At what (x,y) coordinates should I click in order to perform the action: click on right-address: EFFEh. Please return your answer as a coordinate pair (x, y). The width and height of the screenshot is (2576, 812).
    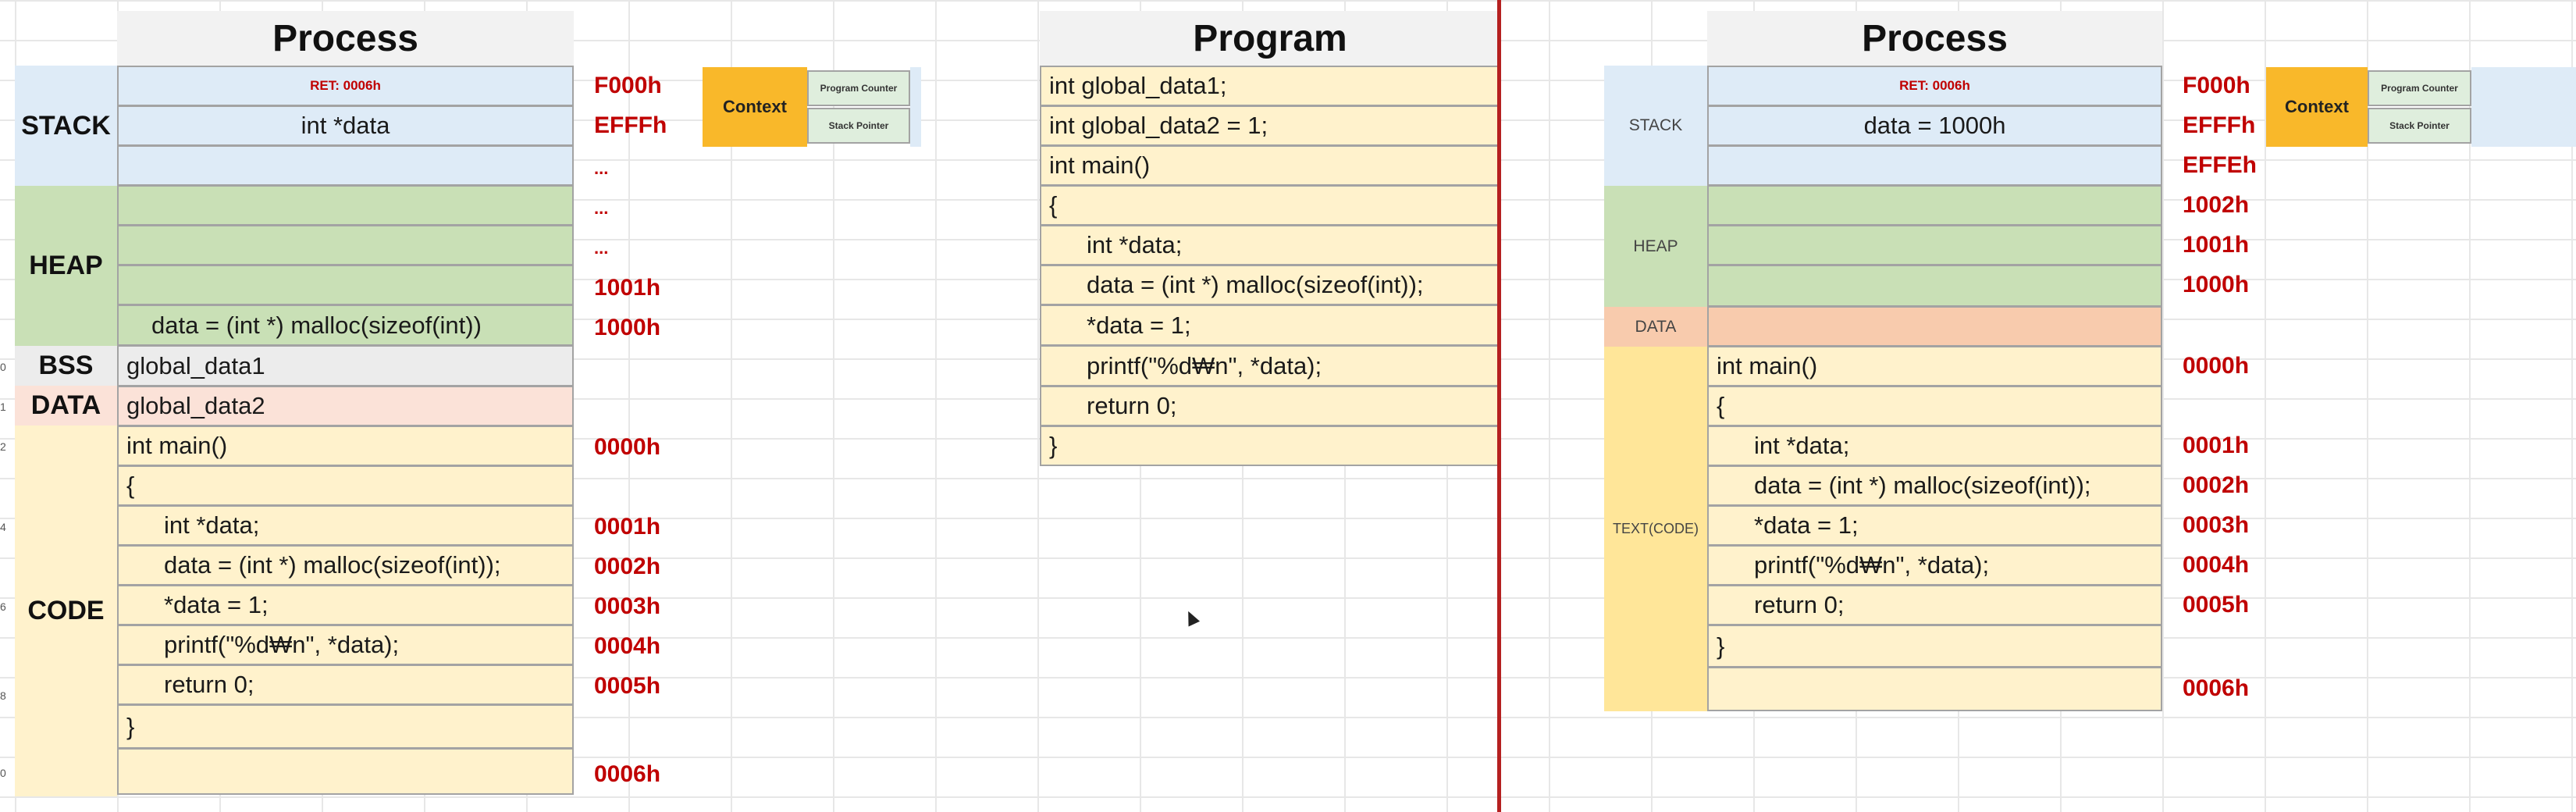
    Looking at the image, I should click on (2220, 165).